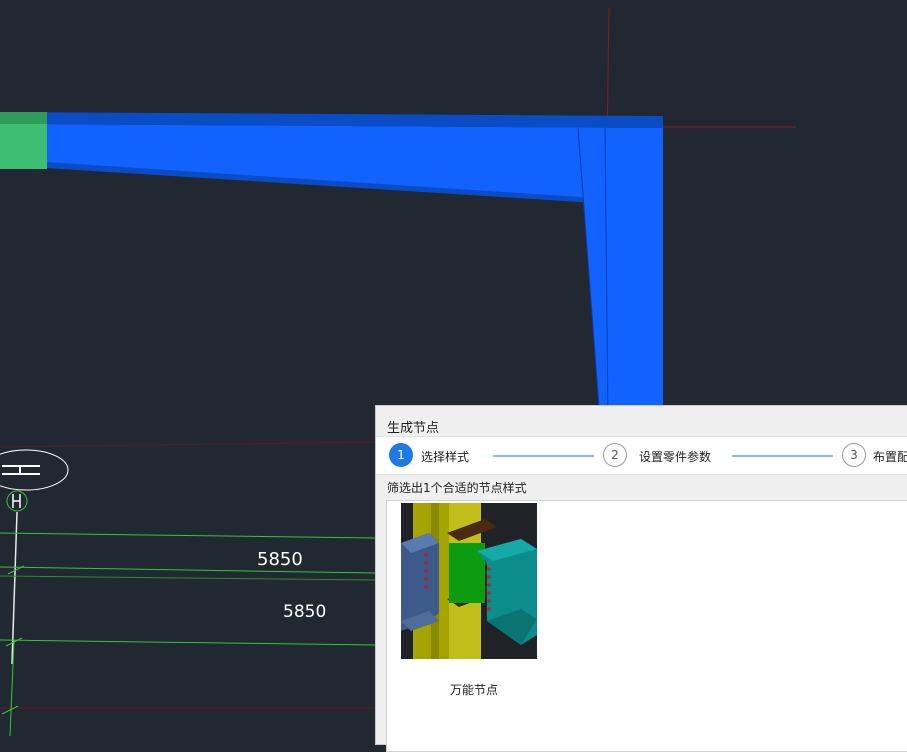 The height and width of the screenshot is (752, 907). What do you see at coordinates (615, 455) in the screenshot?
I see `step-2-circle: 2` at bounding box center [615, 455].